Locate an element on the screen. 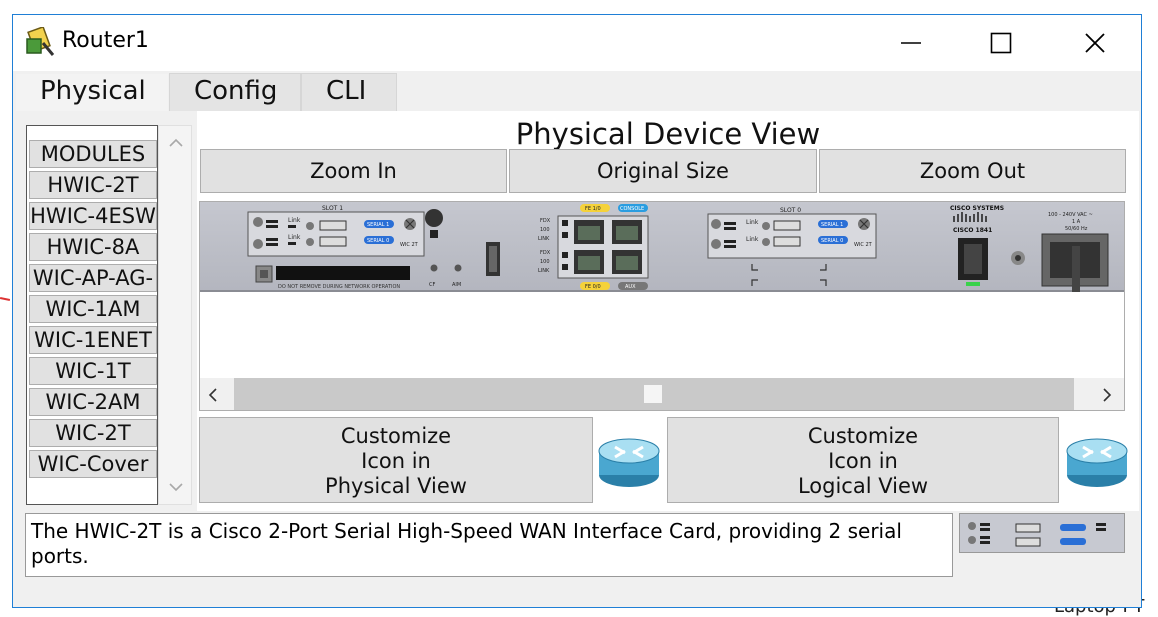  slot0-link-0: Link is located at coordinates (752, 239).